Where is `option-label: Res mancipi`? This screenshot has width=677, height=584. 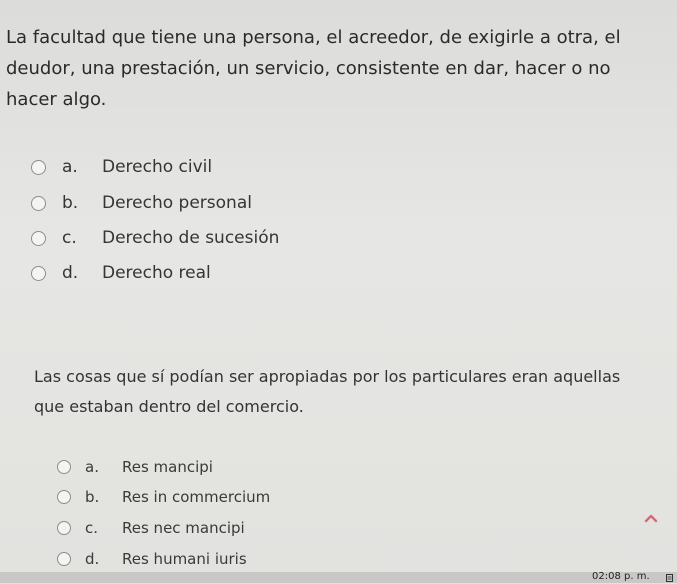
option-label: Res mancipi is located at coordinates (167, 467).